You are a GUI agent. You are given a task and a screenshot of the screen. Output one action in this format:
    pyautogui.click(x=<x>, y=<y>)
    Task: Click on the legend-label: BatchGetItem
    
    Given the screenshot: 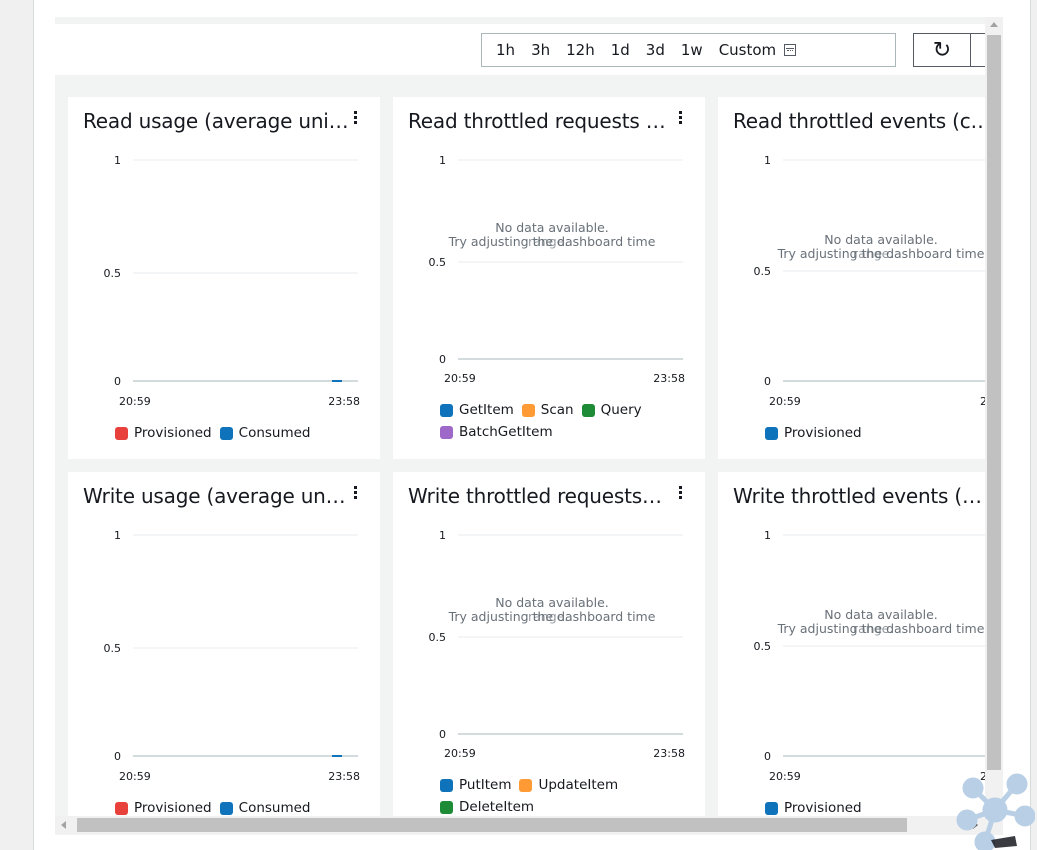 What is the action you would take?
    pyautogui.click(x=506, y=432)
    